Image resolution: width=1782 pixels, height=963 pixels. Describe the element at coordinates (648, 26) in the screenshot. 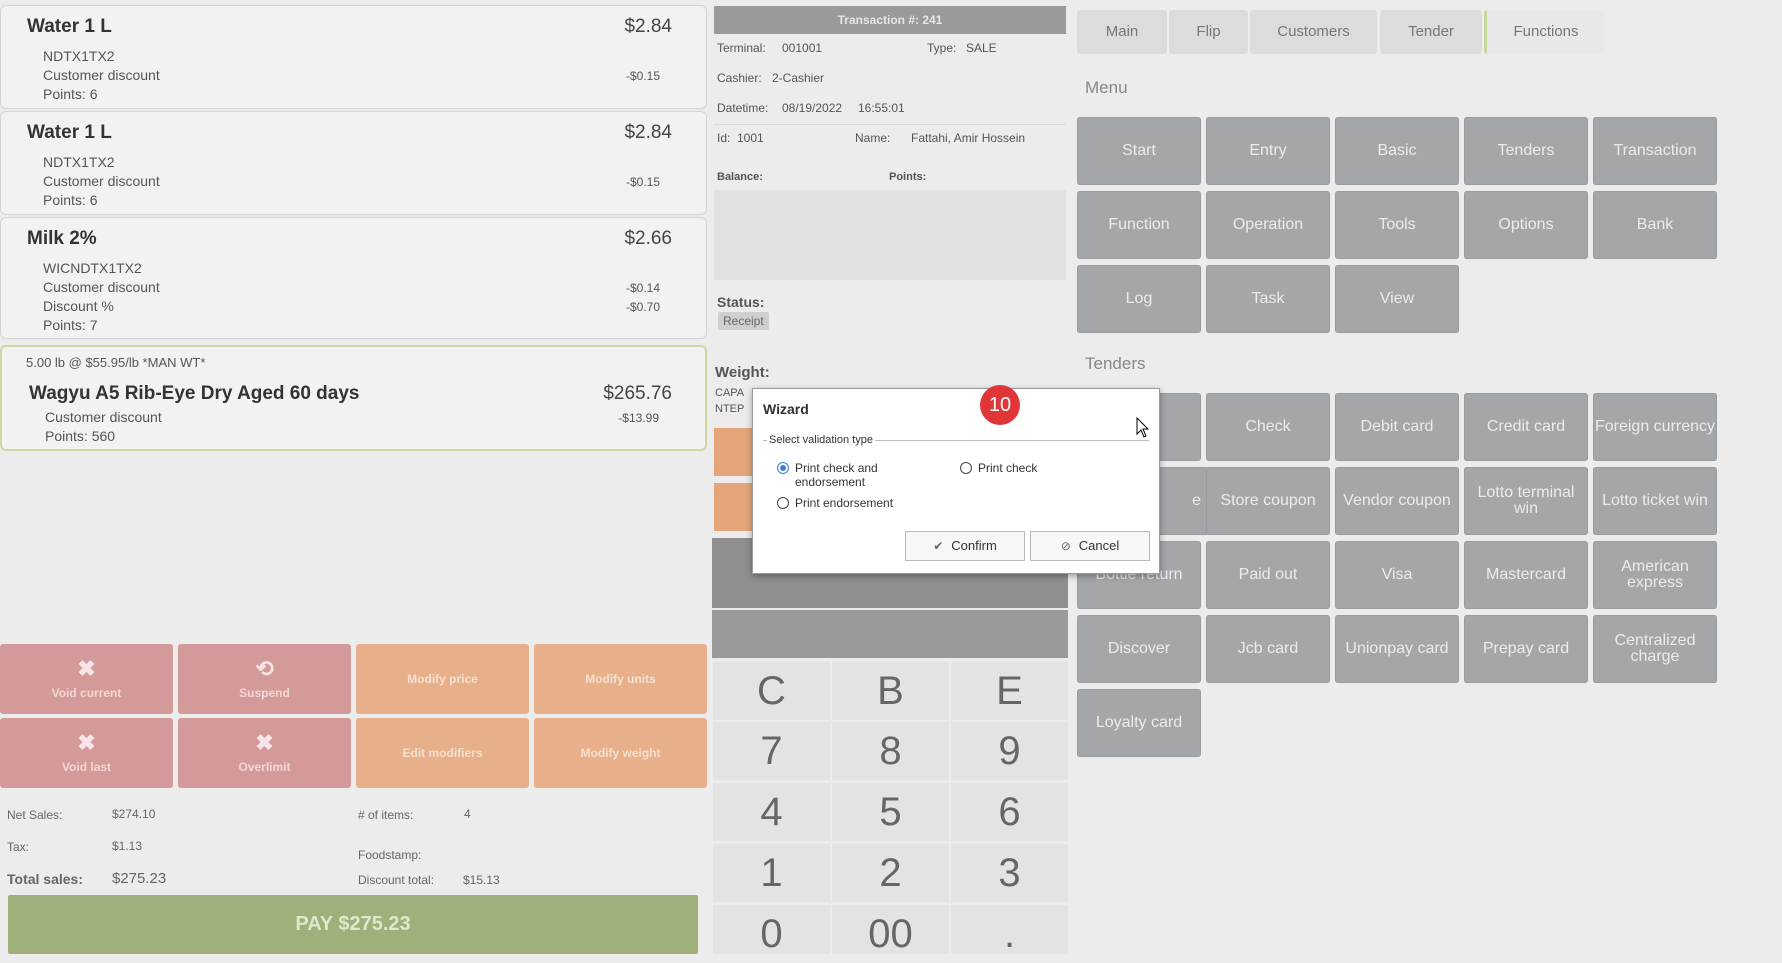

I see `item-price: $2.84` at that location.